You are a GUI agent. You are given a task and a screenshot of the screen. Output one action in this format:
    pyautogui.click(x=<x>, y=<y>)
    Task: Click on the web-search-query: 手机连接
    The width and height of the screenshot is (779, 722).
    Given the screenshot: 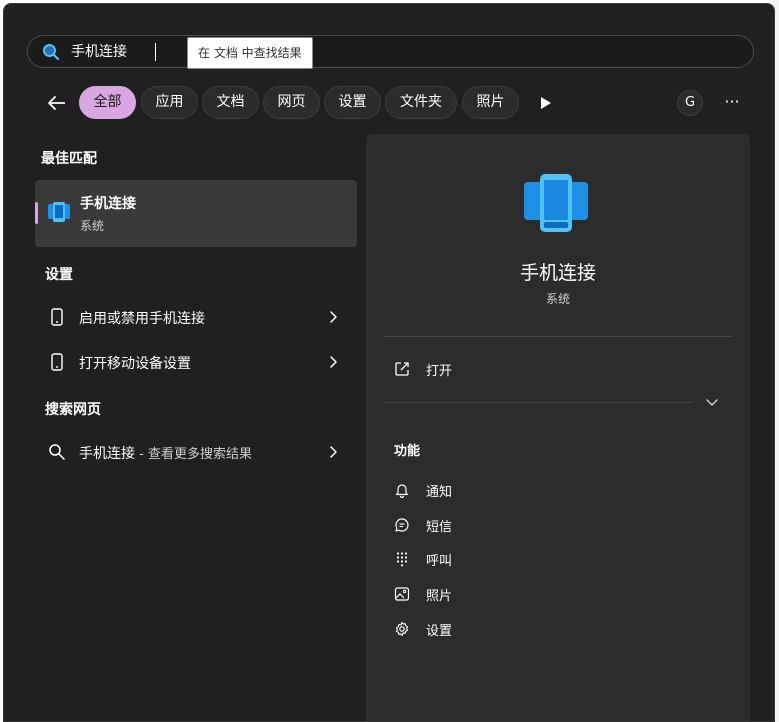 What is the action you would take?
    pyautogui.click(x=107, y=454)
    